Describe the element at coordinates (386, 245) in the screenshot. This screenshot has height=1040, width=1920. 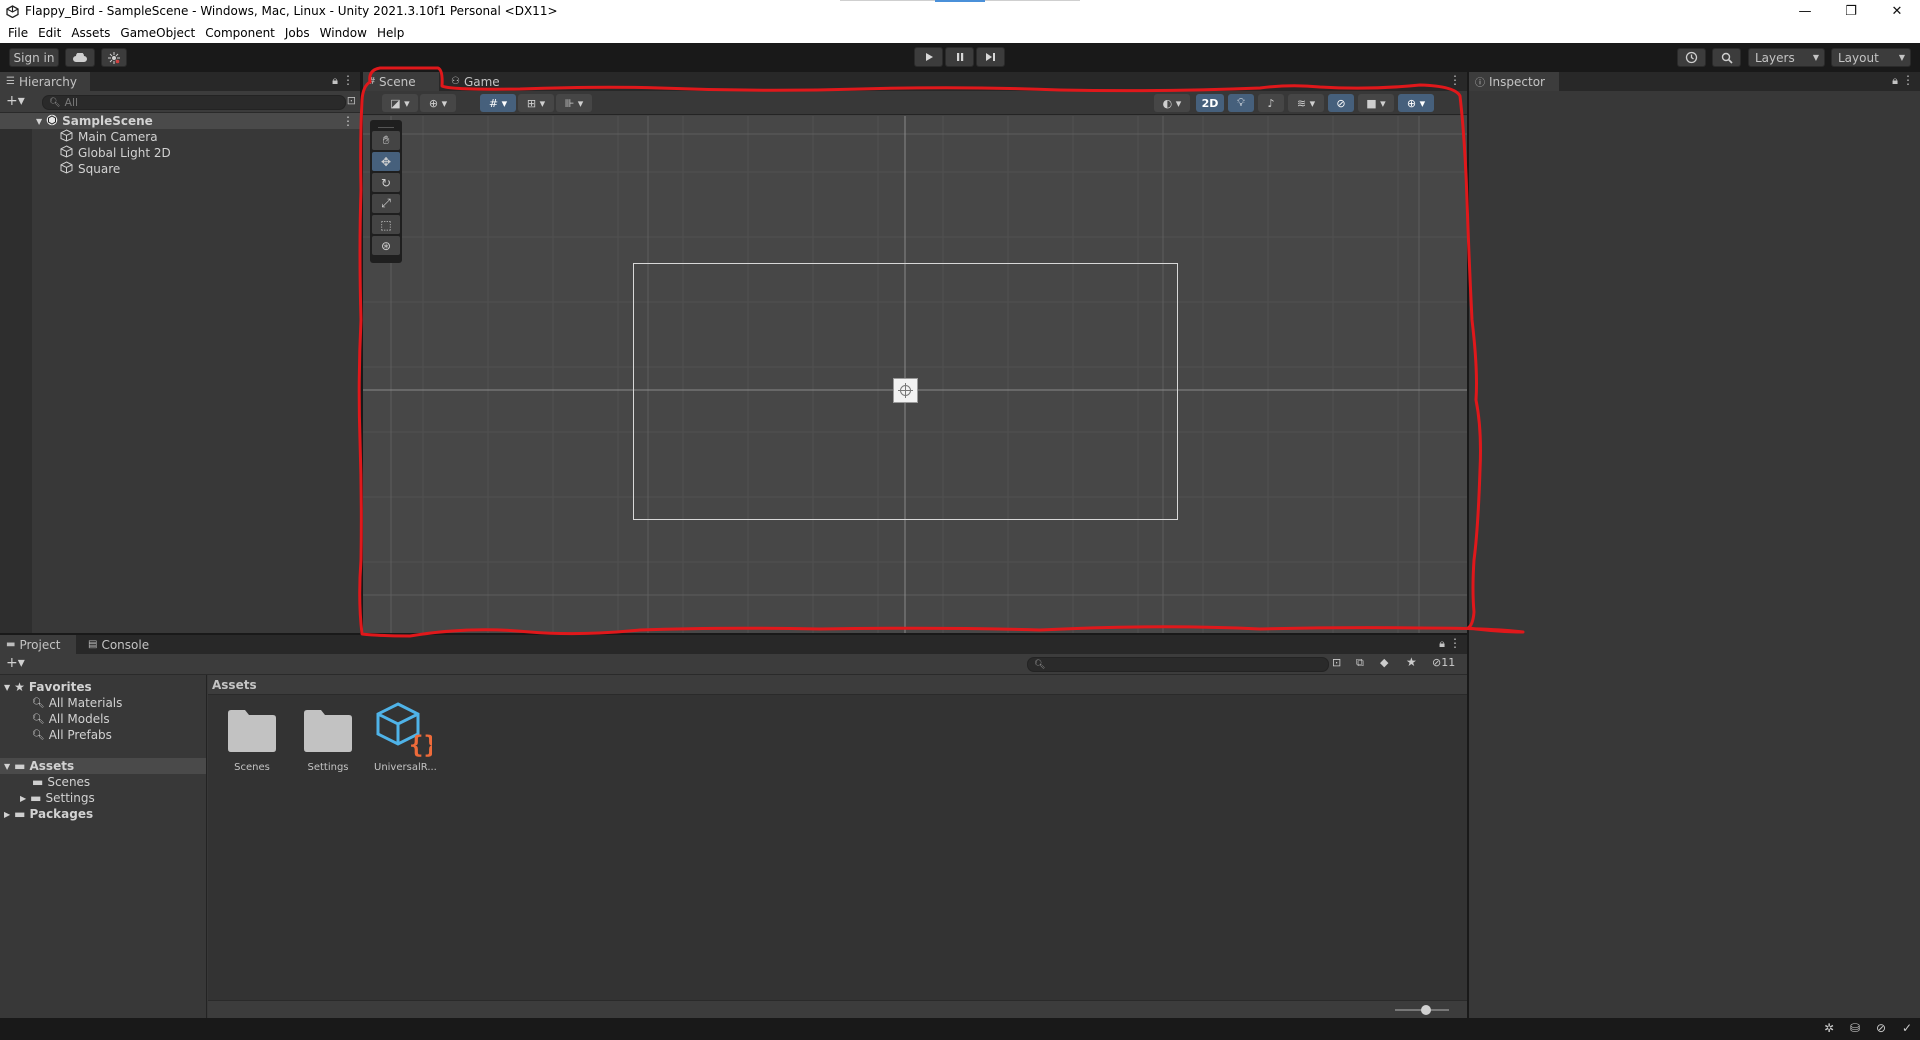
I see `transform-tool-icon: ⊛` at that location.